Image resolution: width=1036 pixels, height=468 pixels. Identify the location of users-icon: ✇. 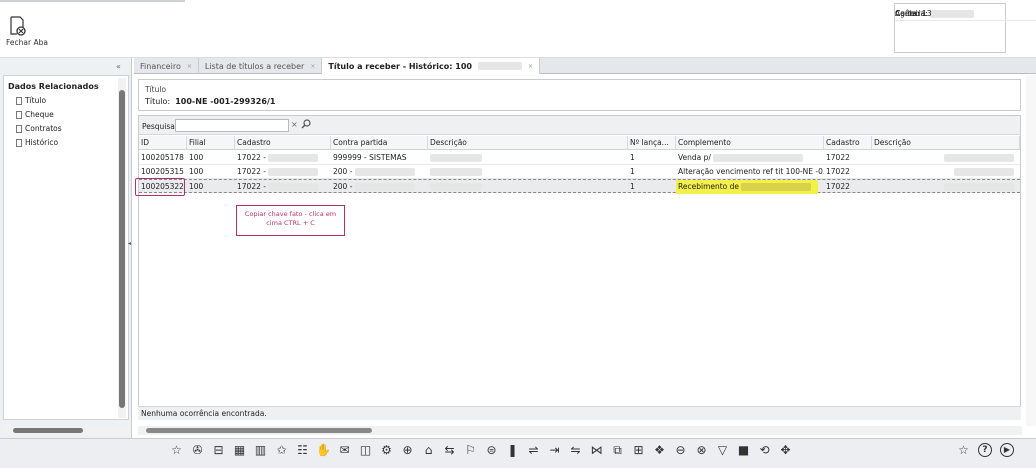
(197, 449).